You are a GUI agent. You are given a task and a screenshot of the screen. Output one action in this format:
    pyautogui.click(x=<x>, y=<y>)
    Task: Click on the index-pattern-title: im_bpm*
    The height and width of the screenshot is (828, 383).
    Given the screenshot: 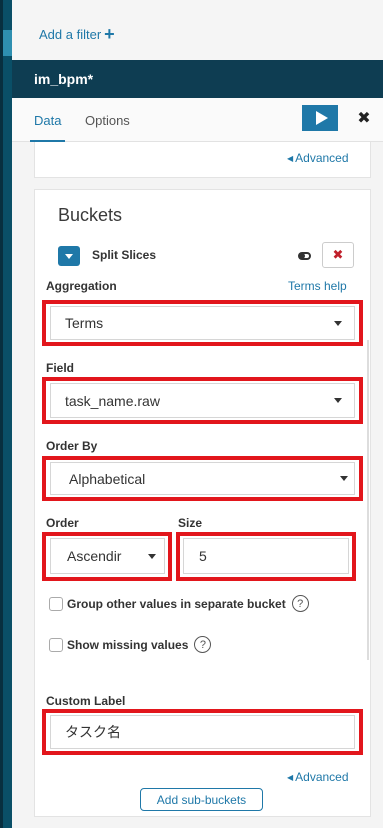 What is the action you would take?
    pyautogui.click(x=64, y=79)
    